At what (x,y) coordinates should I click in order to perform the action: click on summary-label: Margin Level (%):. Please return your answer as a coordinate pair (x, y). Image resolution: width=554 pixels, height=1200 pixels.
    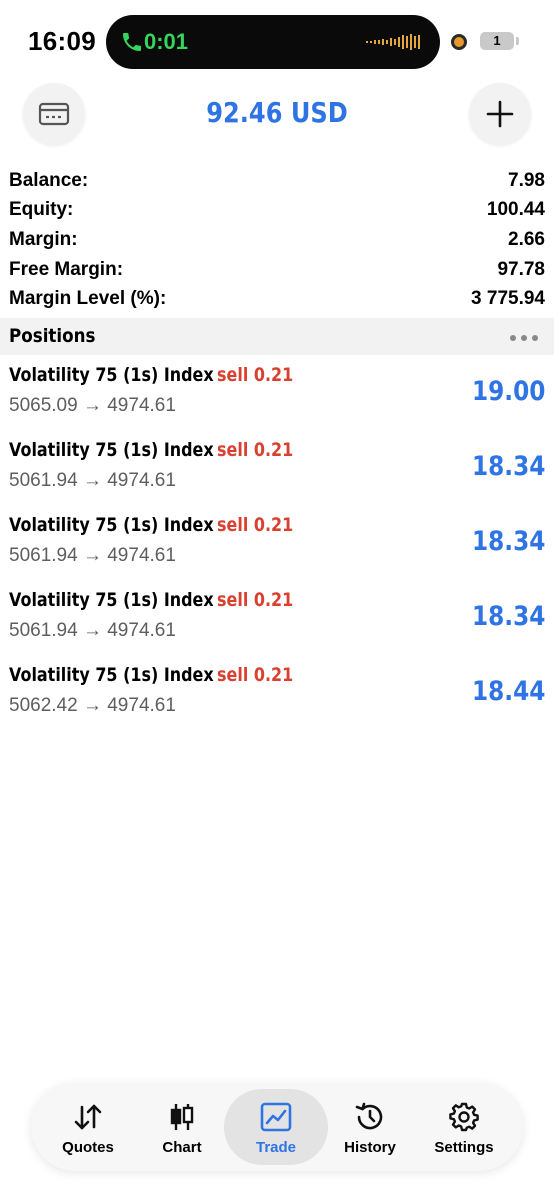
    Looking at the image, I should click on (88, 299).